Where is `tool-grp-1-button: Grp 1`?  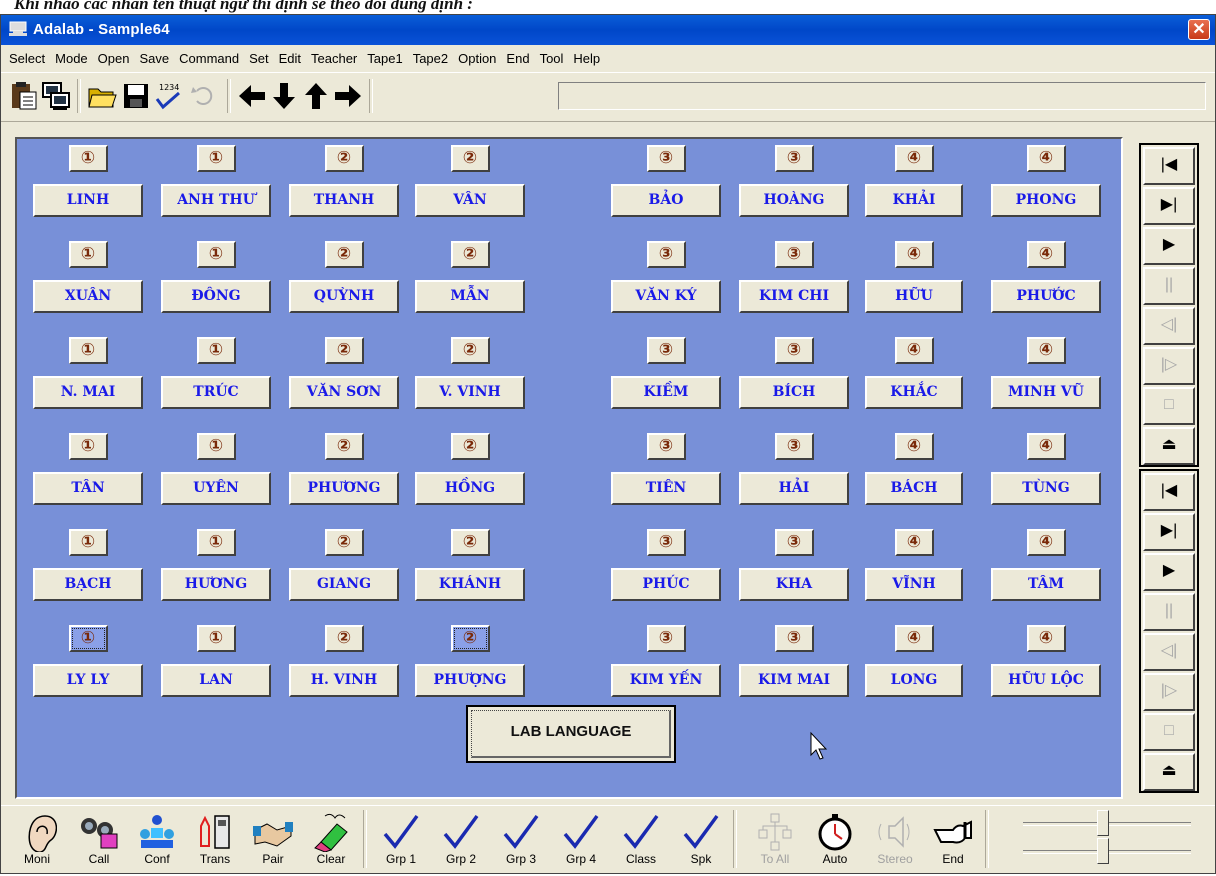 tool-grp-1-button: Grp 1 is located at coordinates (401, 837).